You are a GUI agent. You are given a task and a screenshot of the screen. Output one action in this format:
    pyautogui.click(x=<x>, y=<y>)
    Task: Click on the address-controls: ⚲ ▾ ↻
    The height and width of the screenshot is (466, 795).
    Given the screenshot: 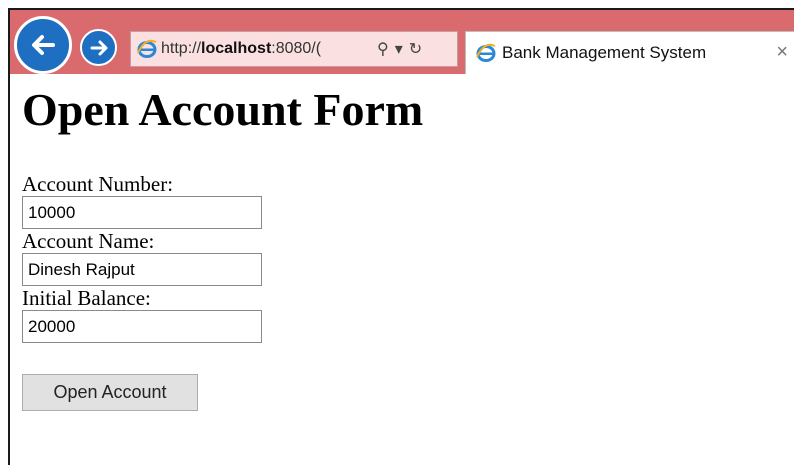 What is the action you would take?
    pyautogui.click(x=402, y=49)
    